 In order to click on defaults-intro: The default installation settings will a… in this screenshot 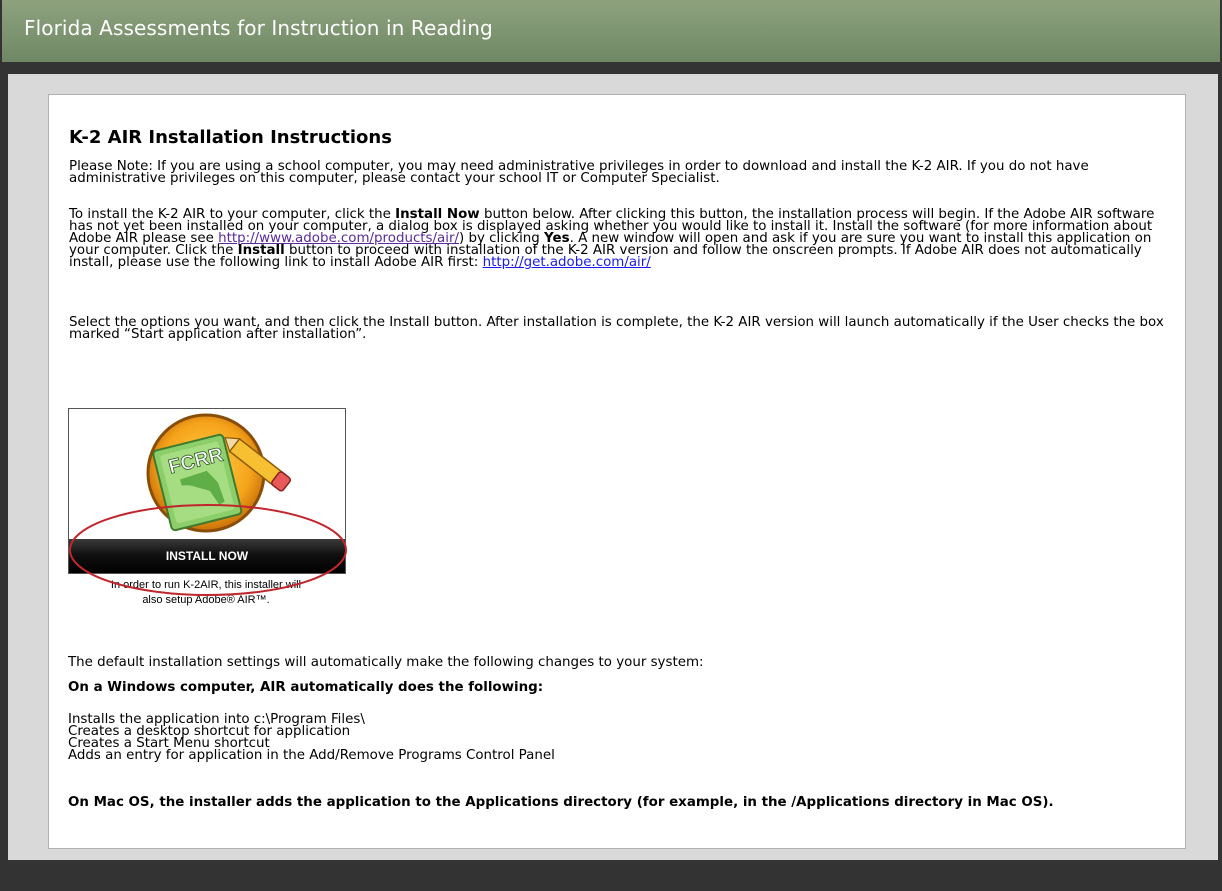, I will do `click(386, 662)`.